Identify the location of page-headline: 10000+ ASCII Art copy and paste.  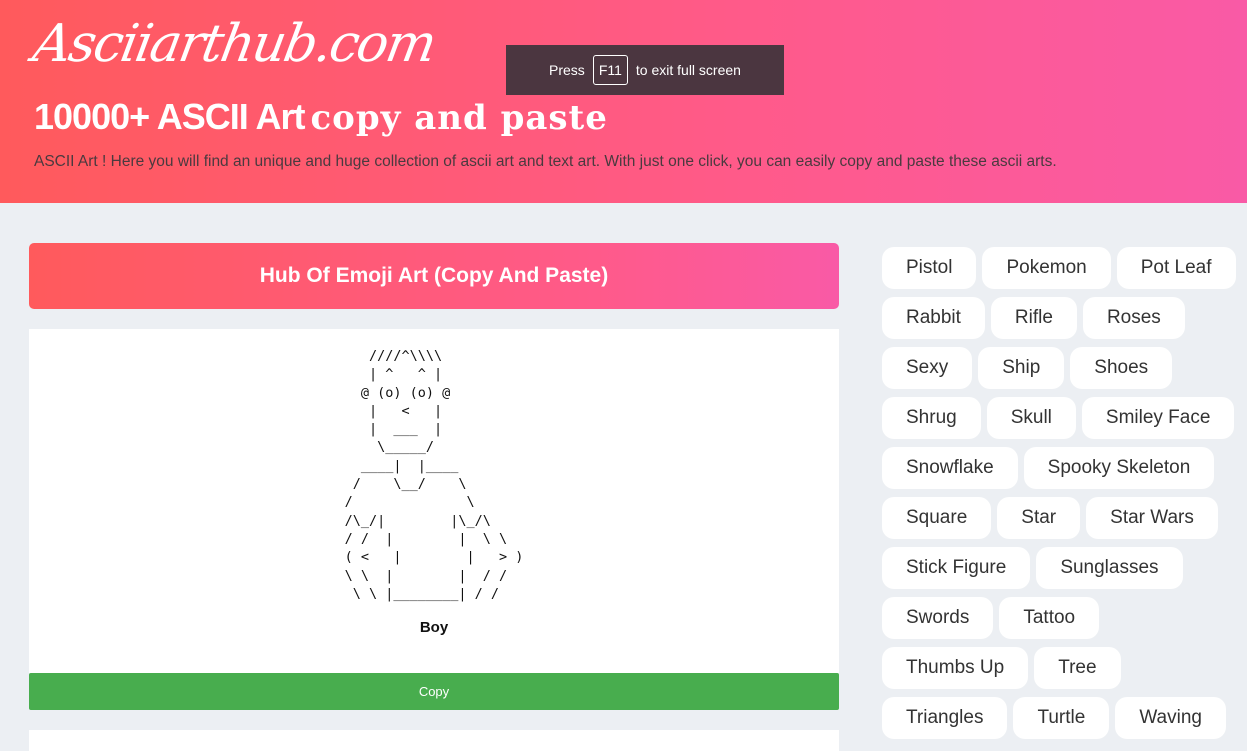
(321, 117).